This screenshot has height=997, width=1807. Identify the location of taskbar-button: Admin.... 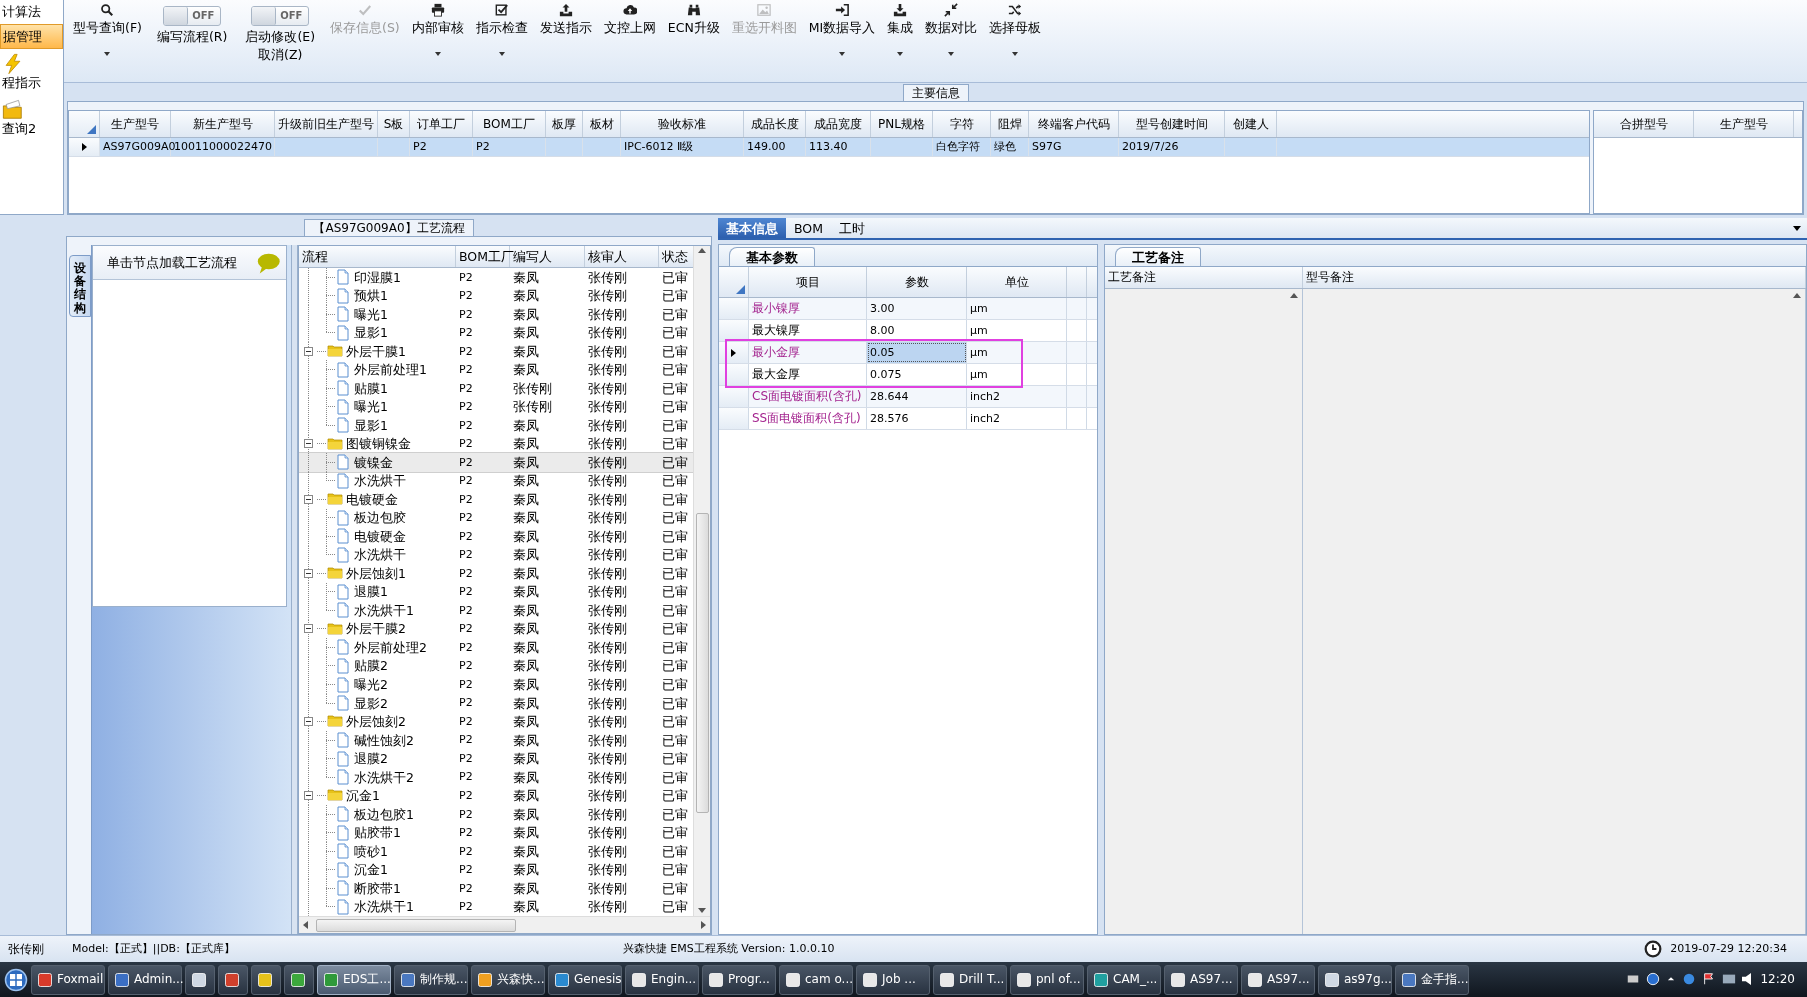
(145, 979).